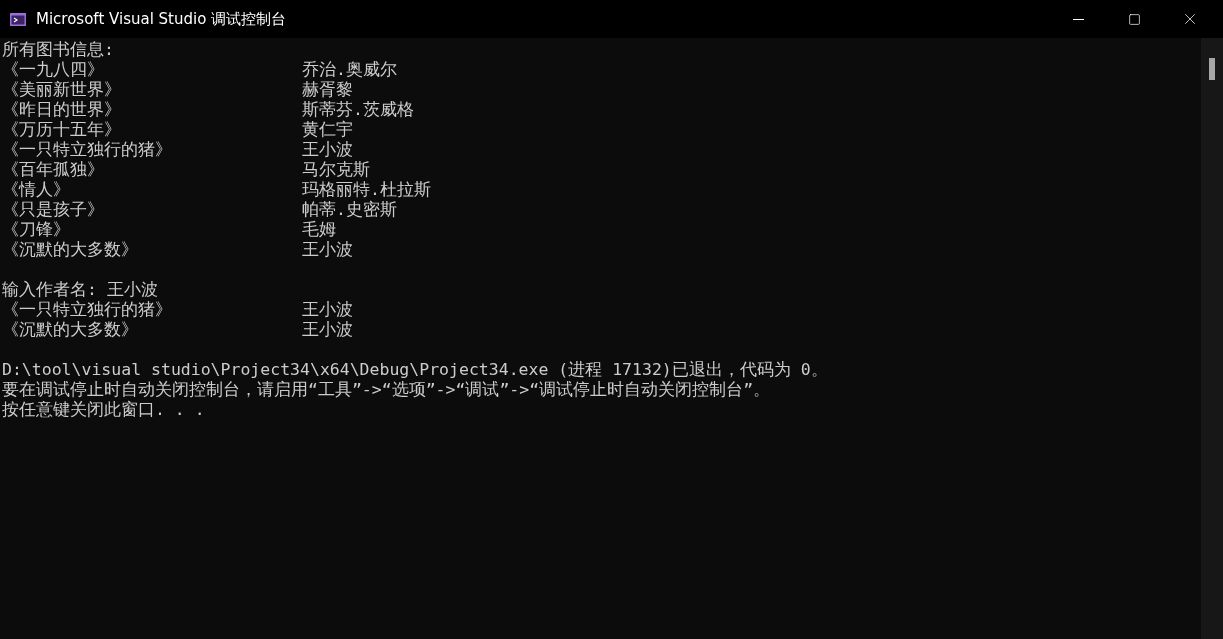 This screenshot has width=1223, height=639. What do you see at coordinates (349, 70) in the screenshot?
I see `book-author: 乔治.奥威尔` at bounding box center [349, 70].